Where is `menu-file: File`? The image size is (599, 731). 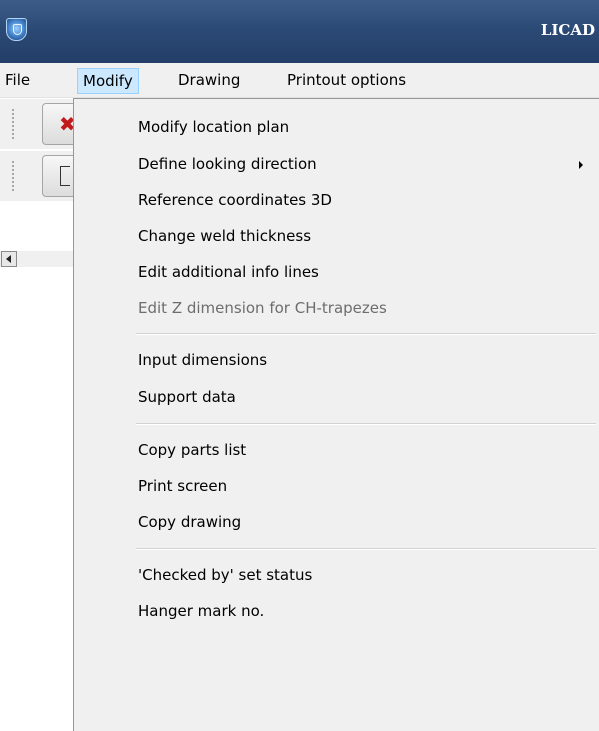 menu-file: File is located at coordinates (17, 81).